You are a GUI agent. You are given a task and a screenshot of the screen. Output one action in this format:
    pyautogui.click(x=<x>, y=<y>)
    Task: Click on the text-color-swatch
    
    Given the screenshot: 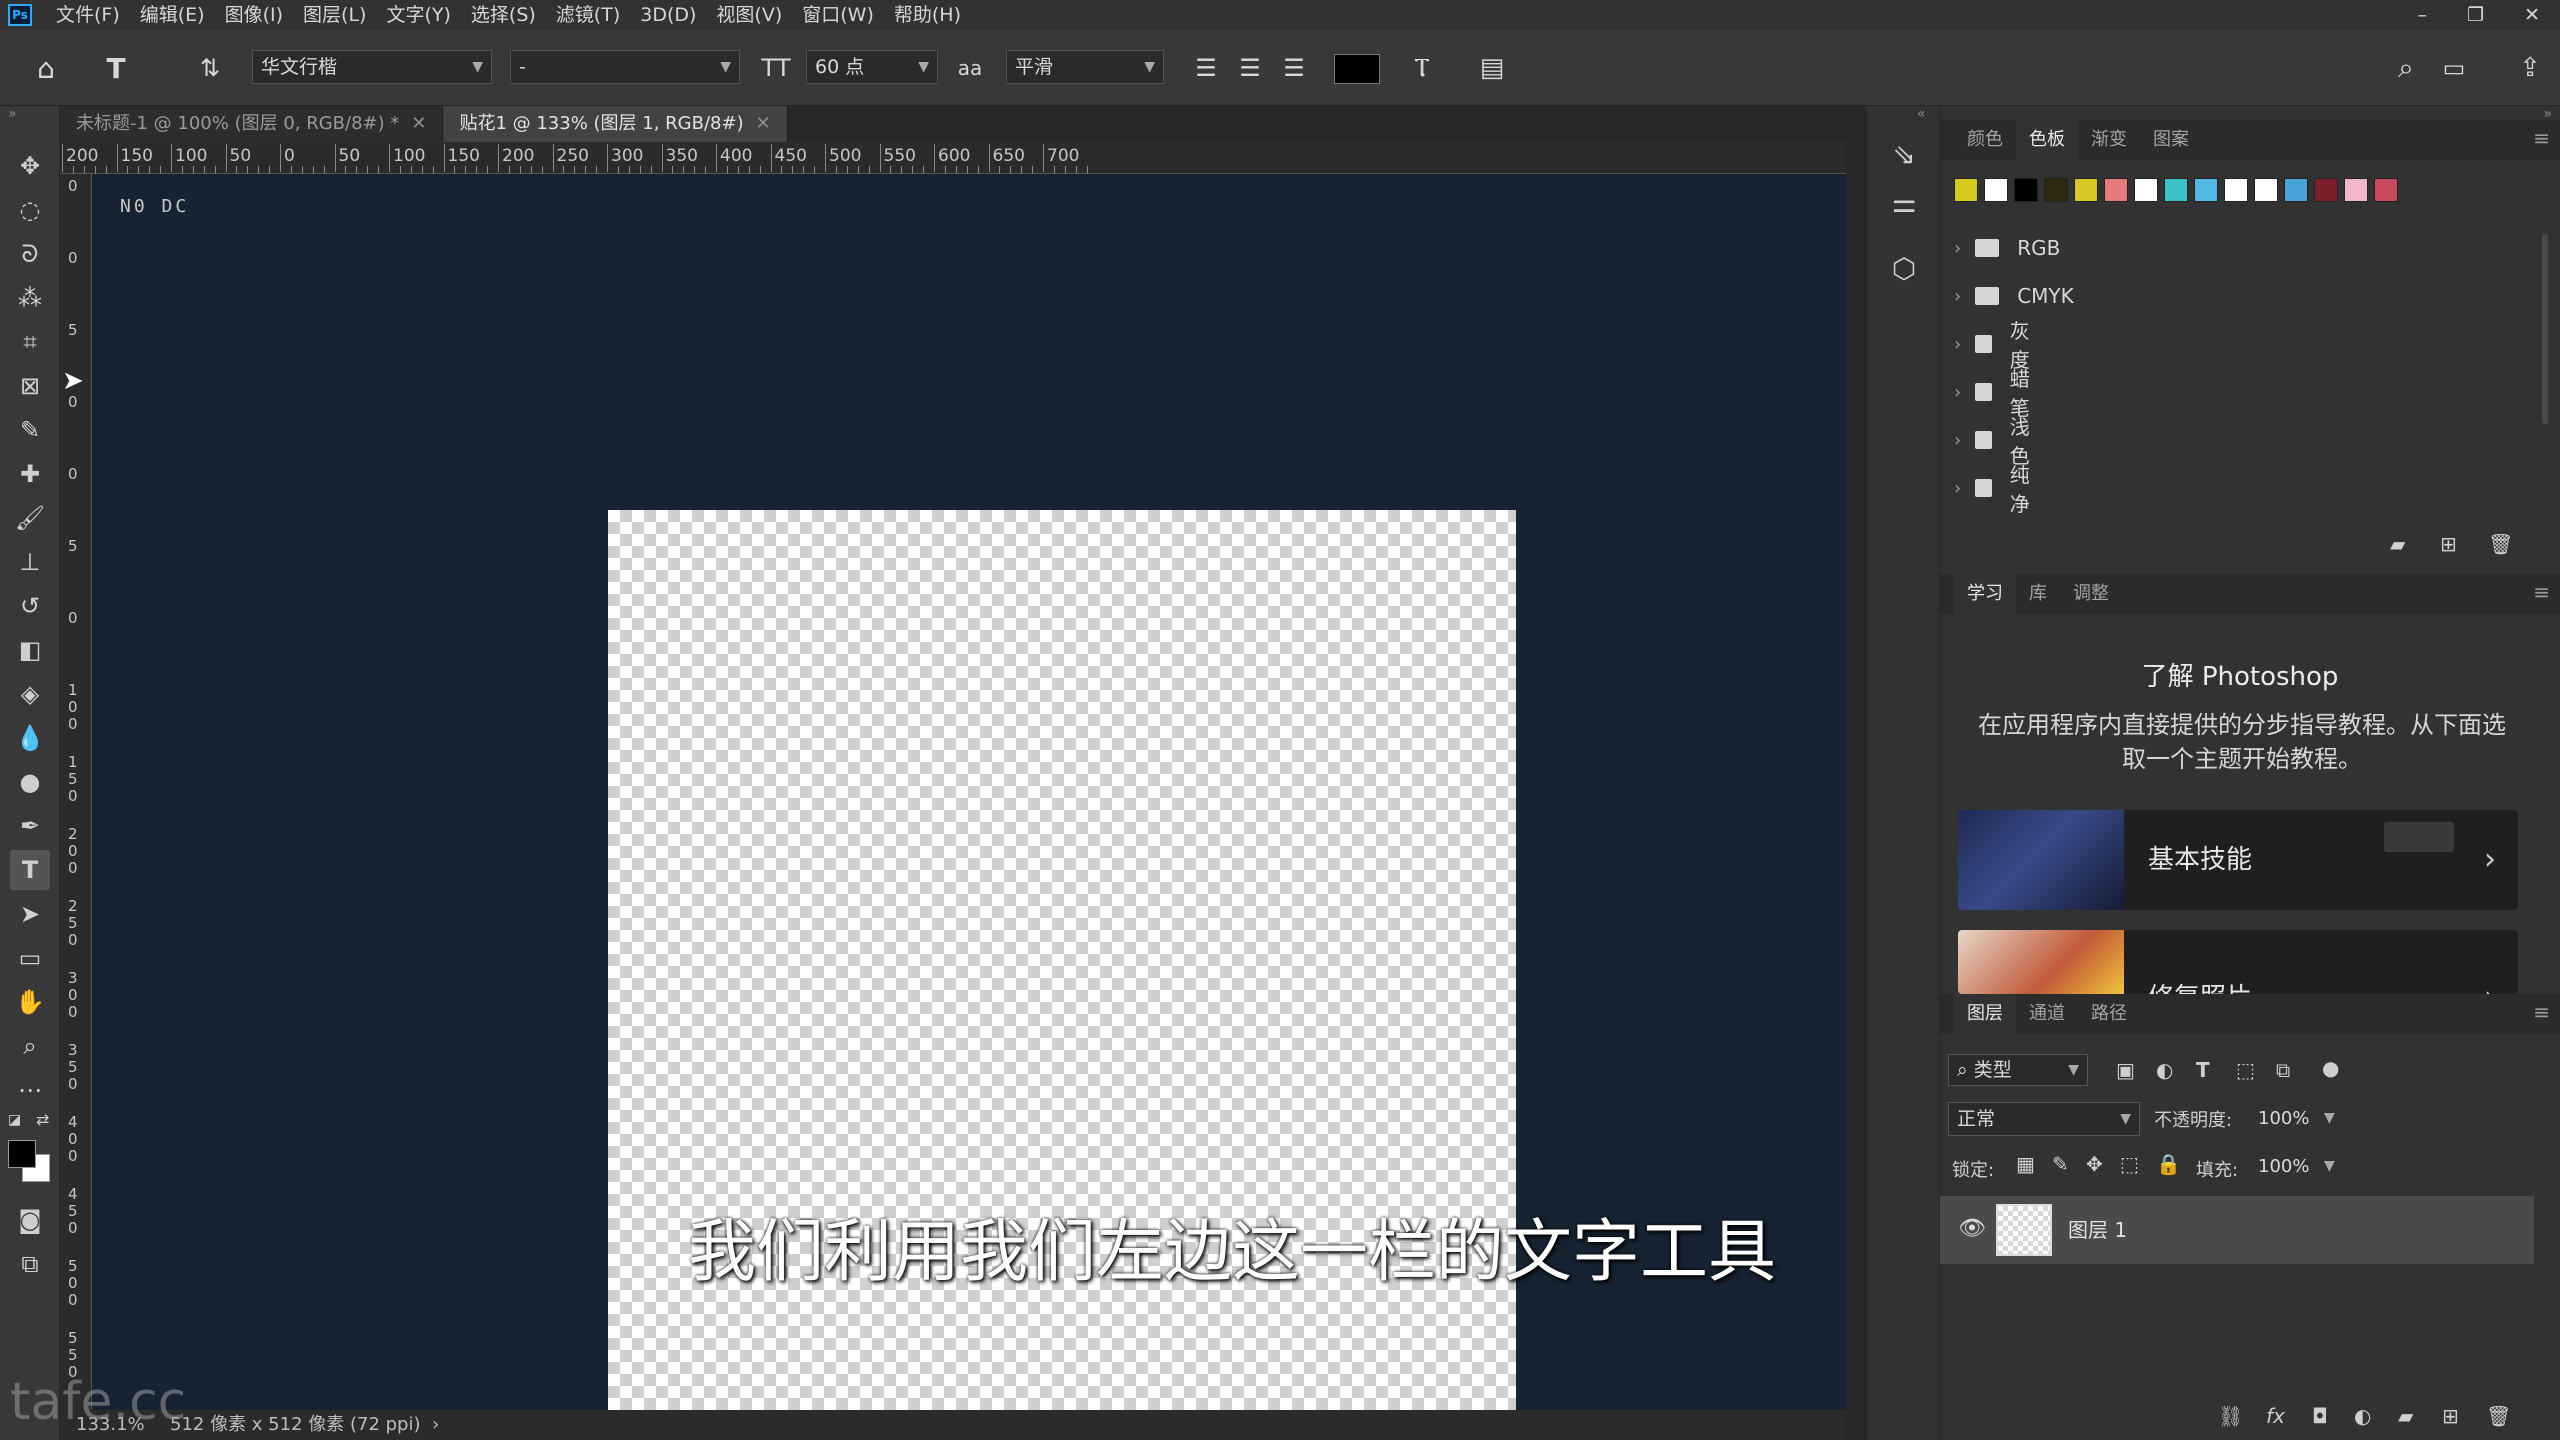 What is the action you would take?
    pyautogui.click(x=1357, y=69)
    